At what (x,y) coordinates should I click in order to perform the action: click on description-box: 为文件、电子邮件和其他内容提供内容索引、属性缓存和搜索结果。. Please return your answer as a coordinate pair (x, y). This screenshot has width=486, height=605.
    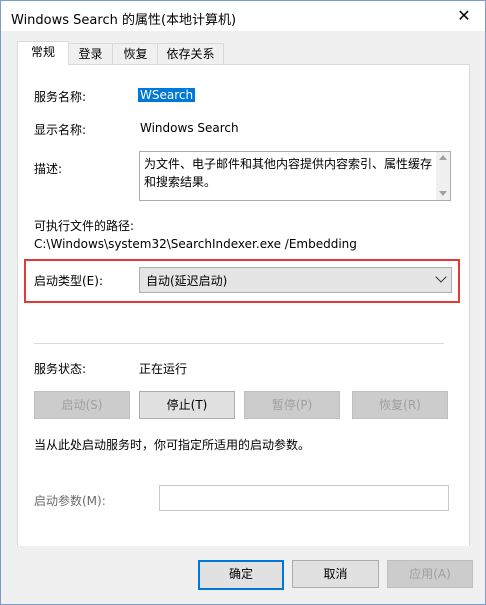
    Looking at the image, I should click on (295, 176).